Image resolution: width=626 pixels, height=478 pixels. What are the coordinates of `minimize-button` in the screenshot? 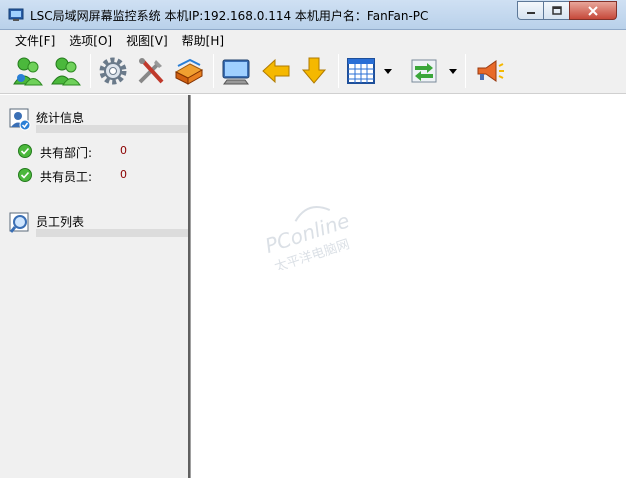 It's located at (530, 10).